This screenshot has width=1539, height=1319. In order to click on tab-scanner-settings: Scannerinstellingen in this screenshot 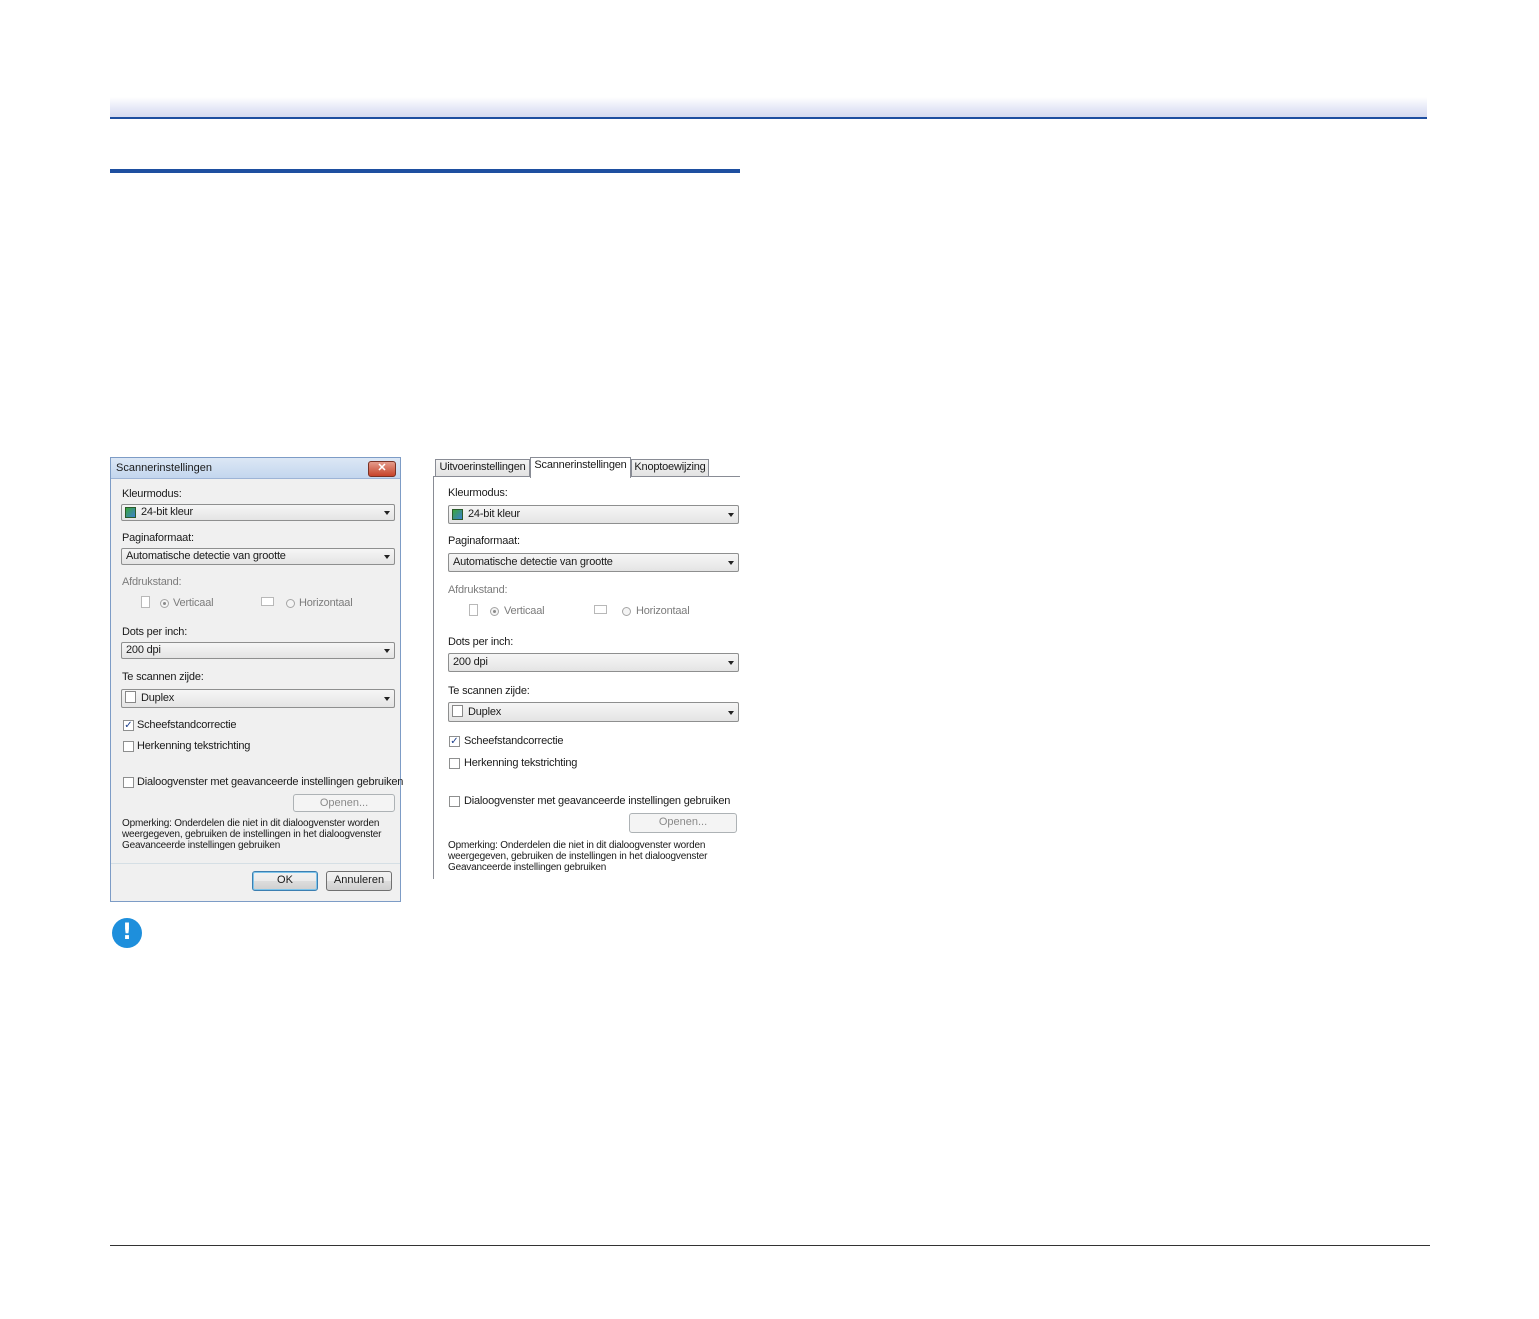, I will do `click(580, 467)`.